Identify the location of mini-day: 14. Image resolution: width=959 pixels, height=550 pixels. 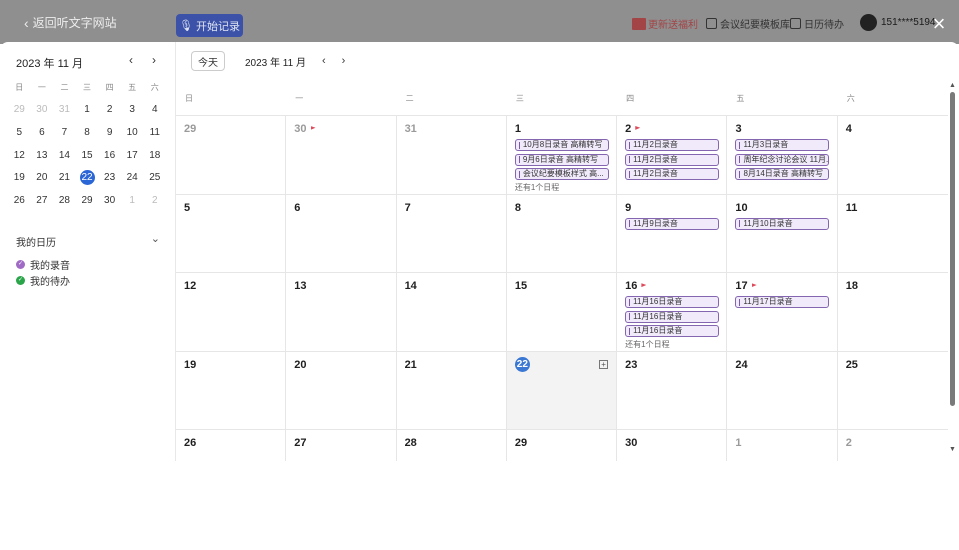
(64, 155).